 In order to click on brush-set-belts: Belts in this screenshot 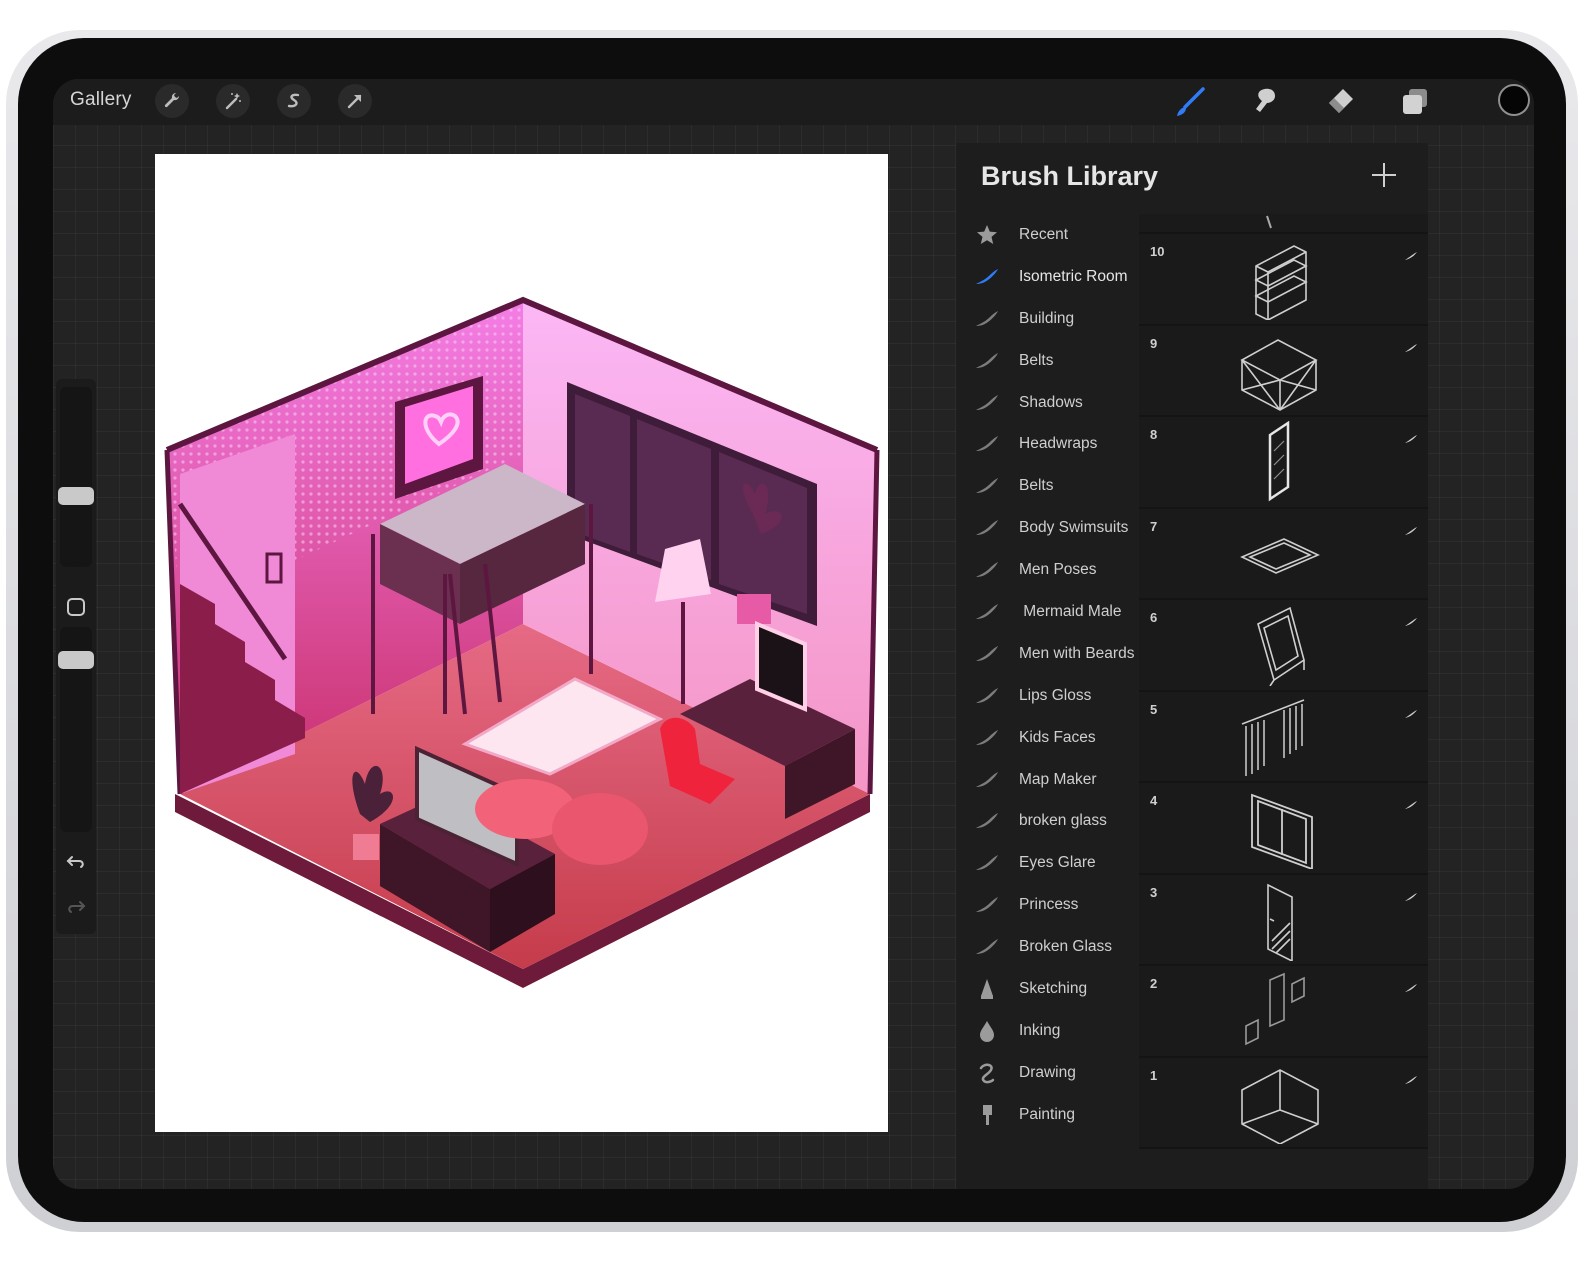, I will do `click(1047, 361)`.